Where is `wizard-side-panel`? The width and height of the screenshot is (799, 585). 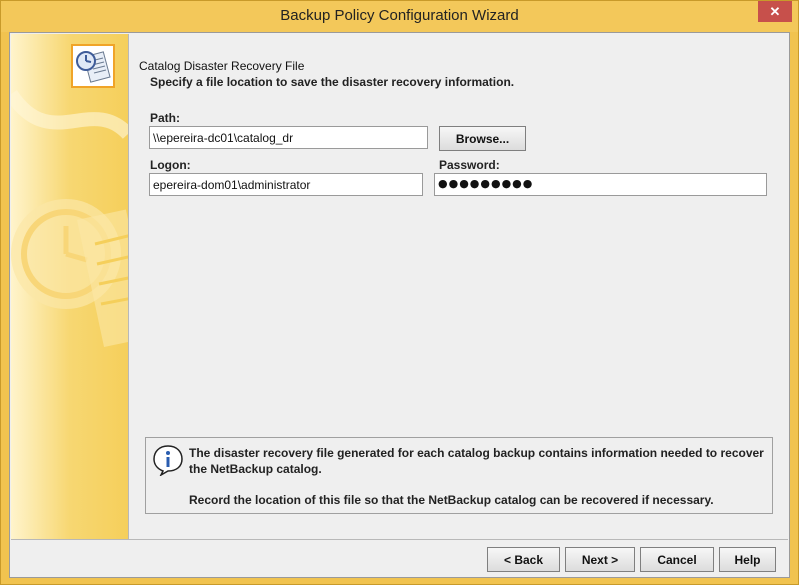
wizard-side-panel is located at coordinates (70, 286).